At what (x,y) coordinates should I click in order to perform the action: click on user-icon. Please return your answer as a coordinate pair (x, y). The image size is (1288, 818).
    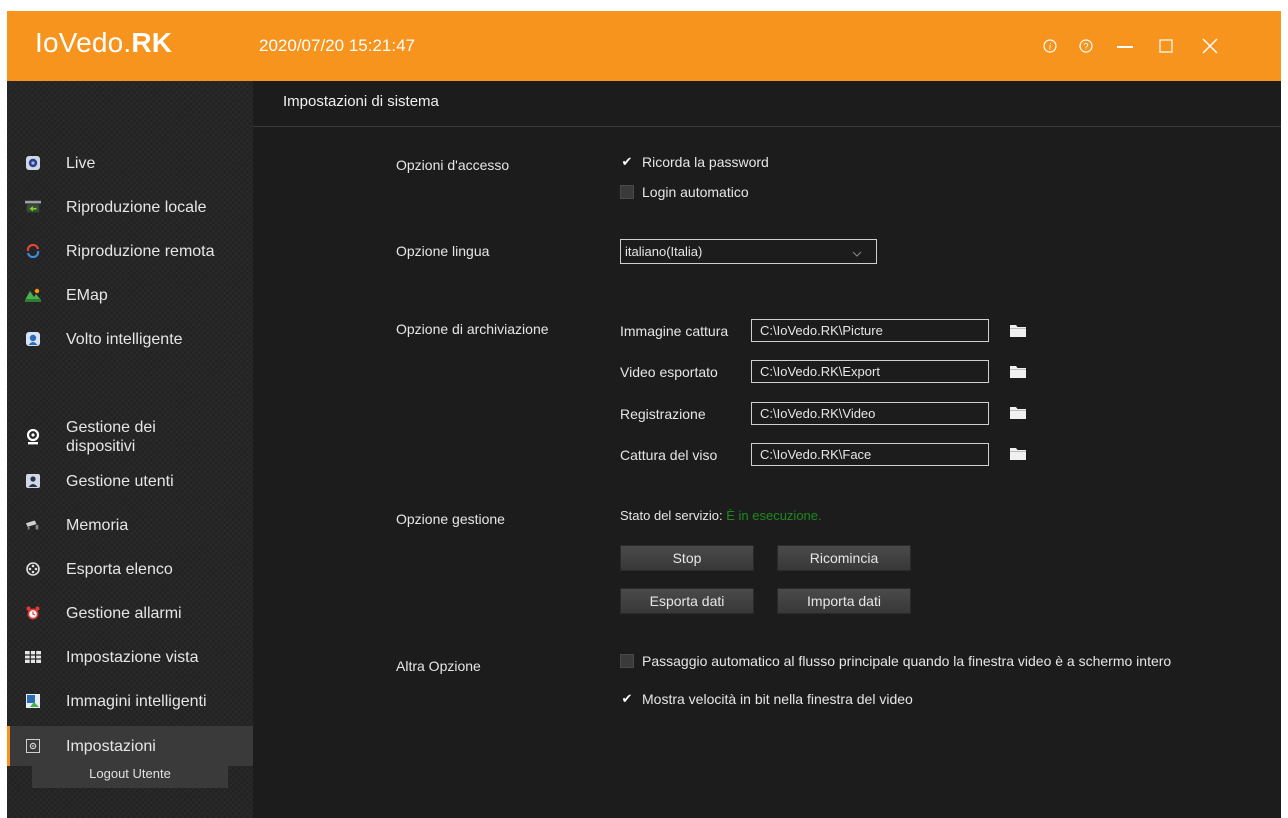
    Looking at the image, I should click on (33, 481).